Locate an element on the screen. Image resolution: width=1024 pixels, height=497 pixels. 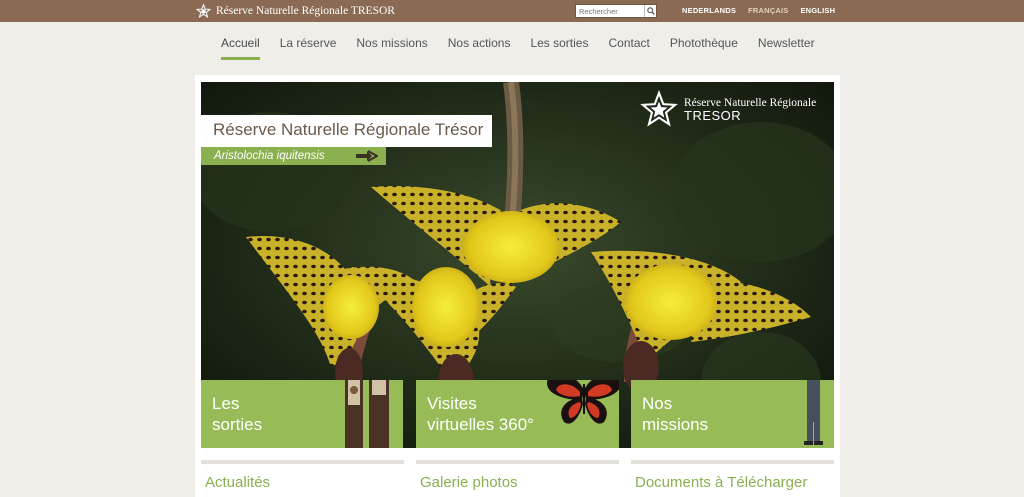
nav-la-reserve: La réserve is located at coordinates (308, 48).